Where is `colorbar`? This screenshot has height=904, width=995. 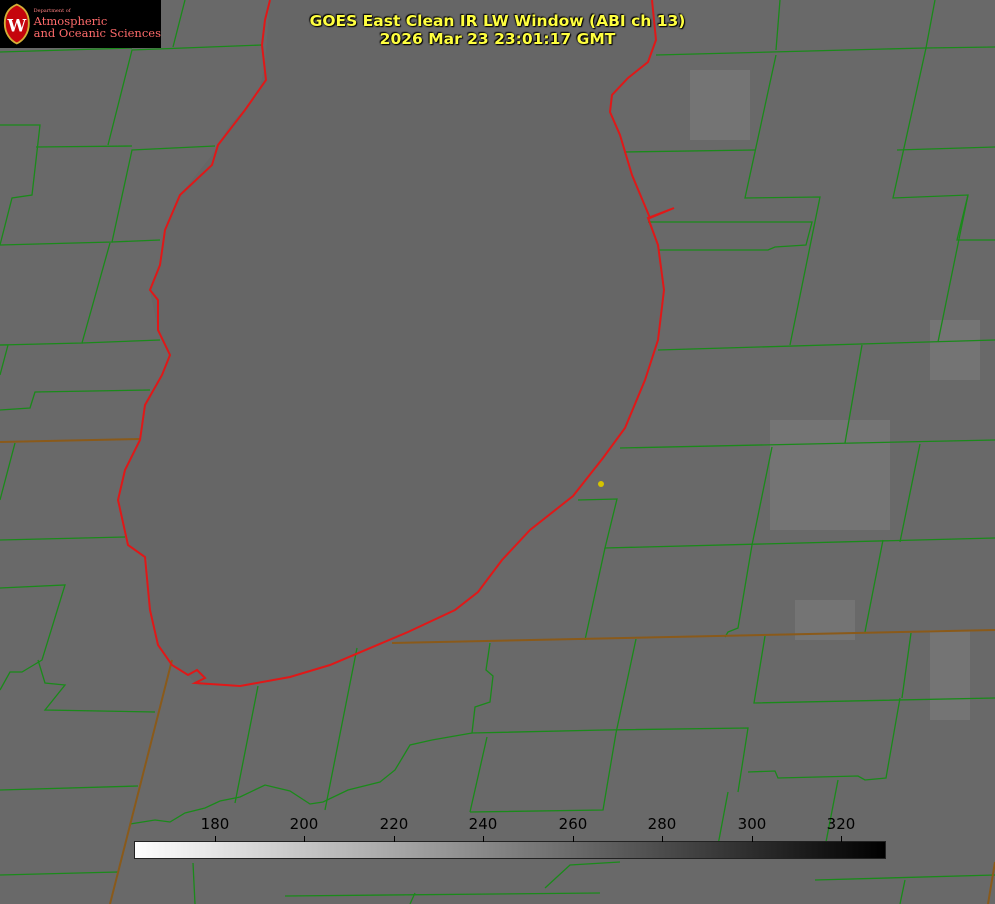
colorbar is located at coordinates (510, 850).